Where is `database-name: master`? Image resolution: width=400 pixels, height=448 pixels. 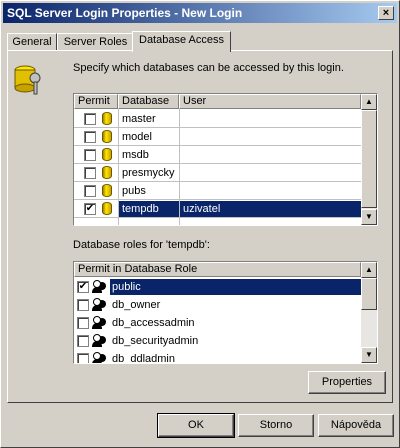 database-name: master is located at coordinates (139, 119).